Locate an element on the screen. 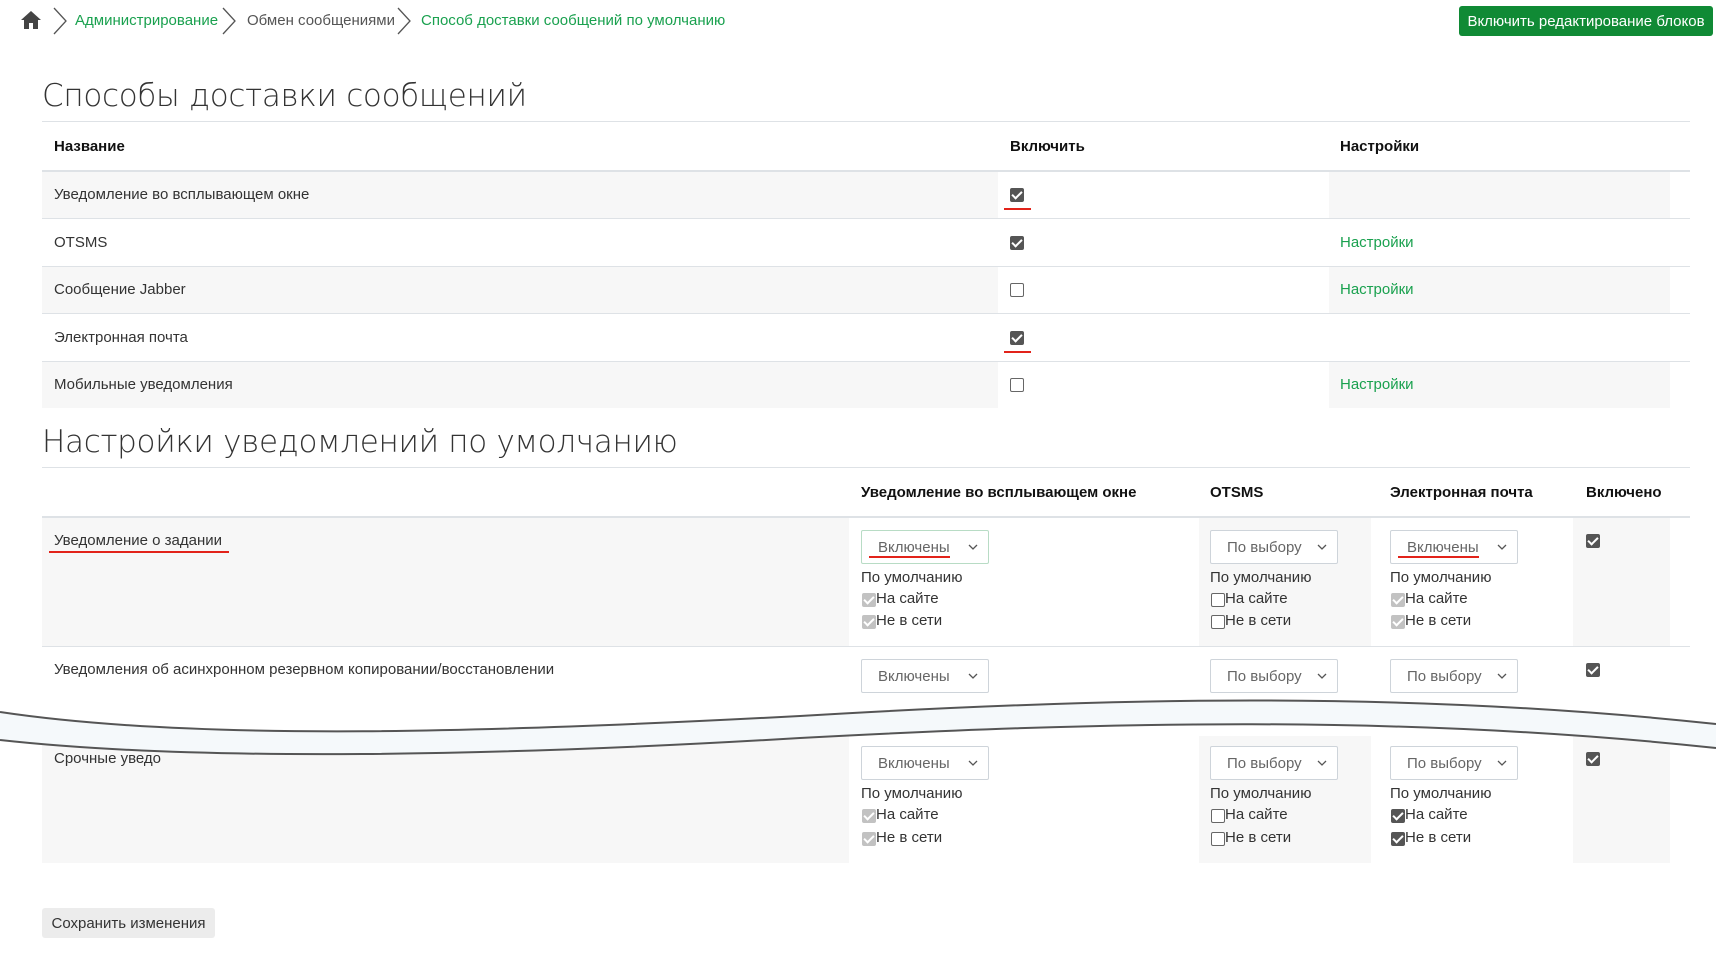 The width and height of the screenshot is (1716, 961). delivery-method-name: Сообщение Jabber is located at coordinates (120, 289).